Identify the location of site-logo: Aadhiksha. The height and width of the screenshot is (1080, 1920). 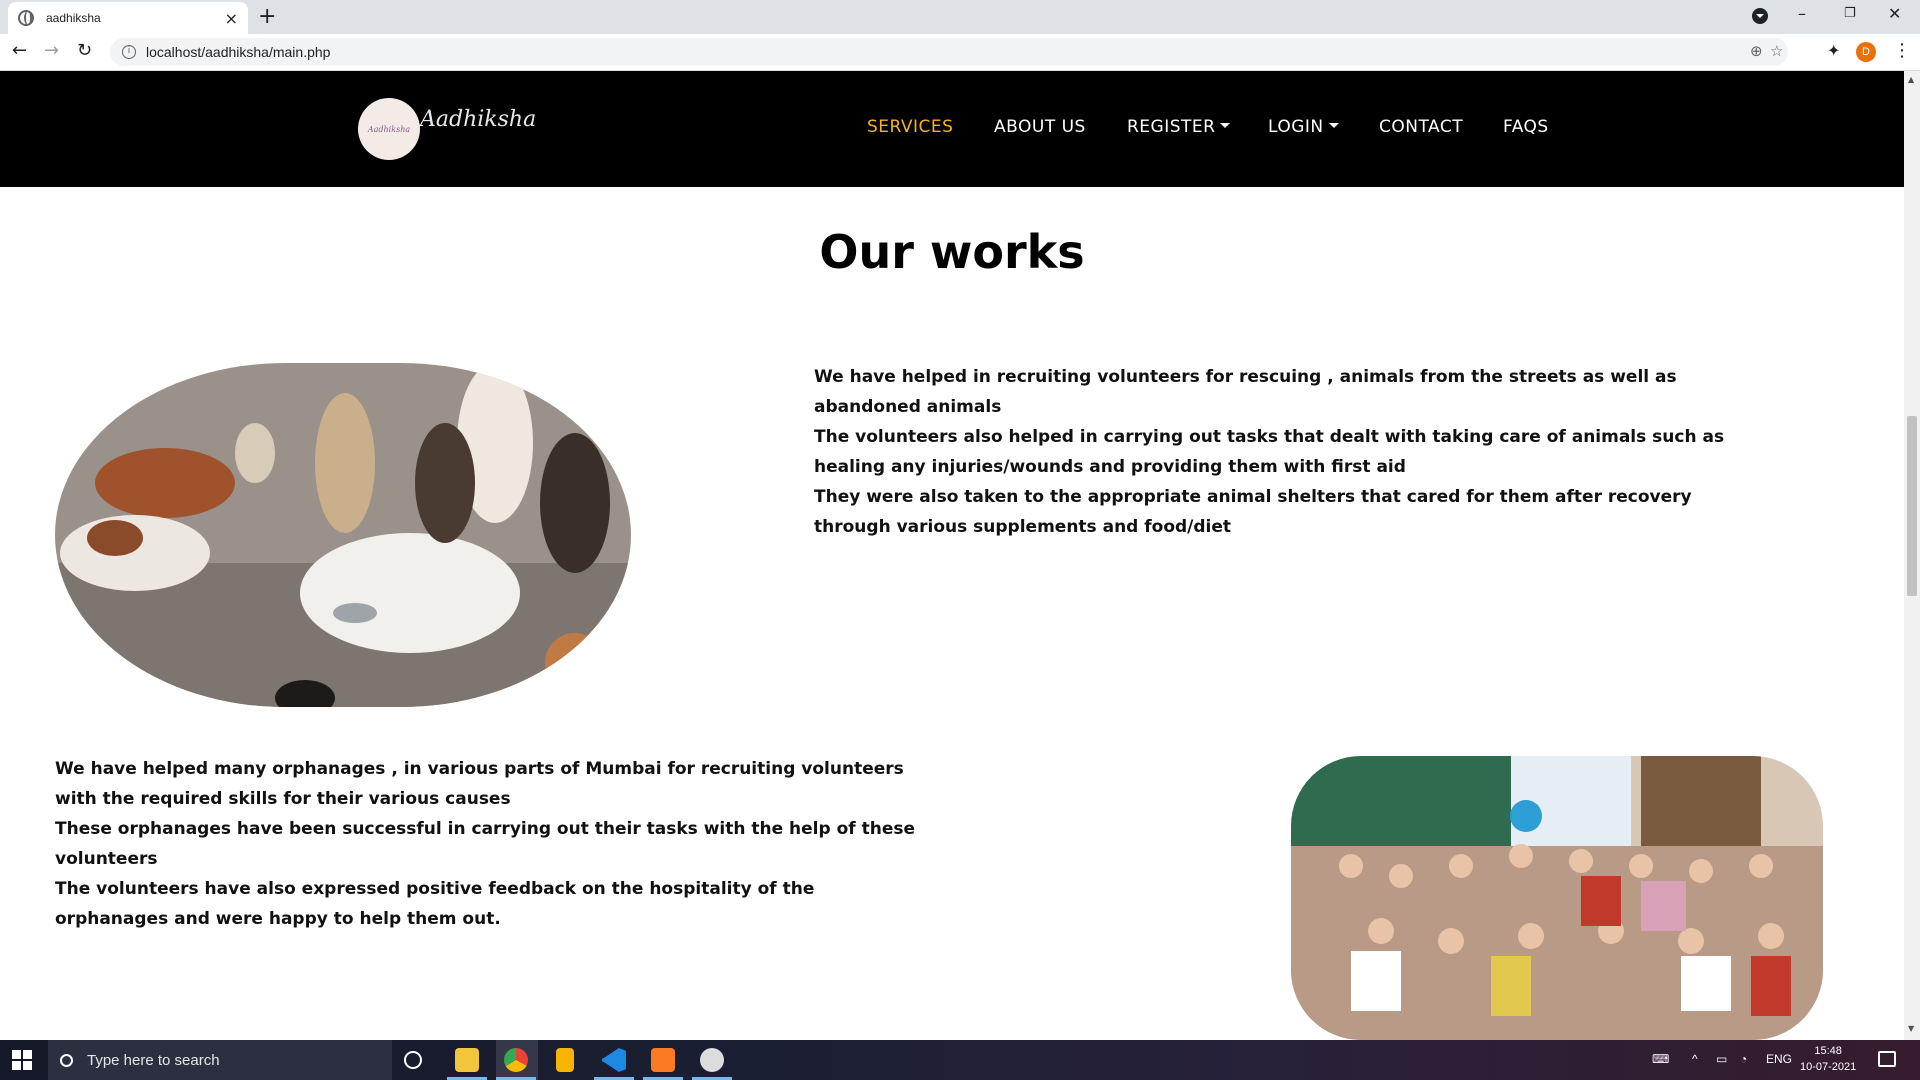
(389, 129).